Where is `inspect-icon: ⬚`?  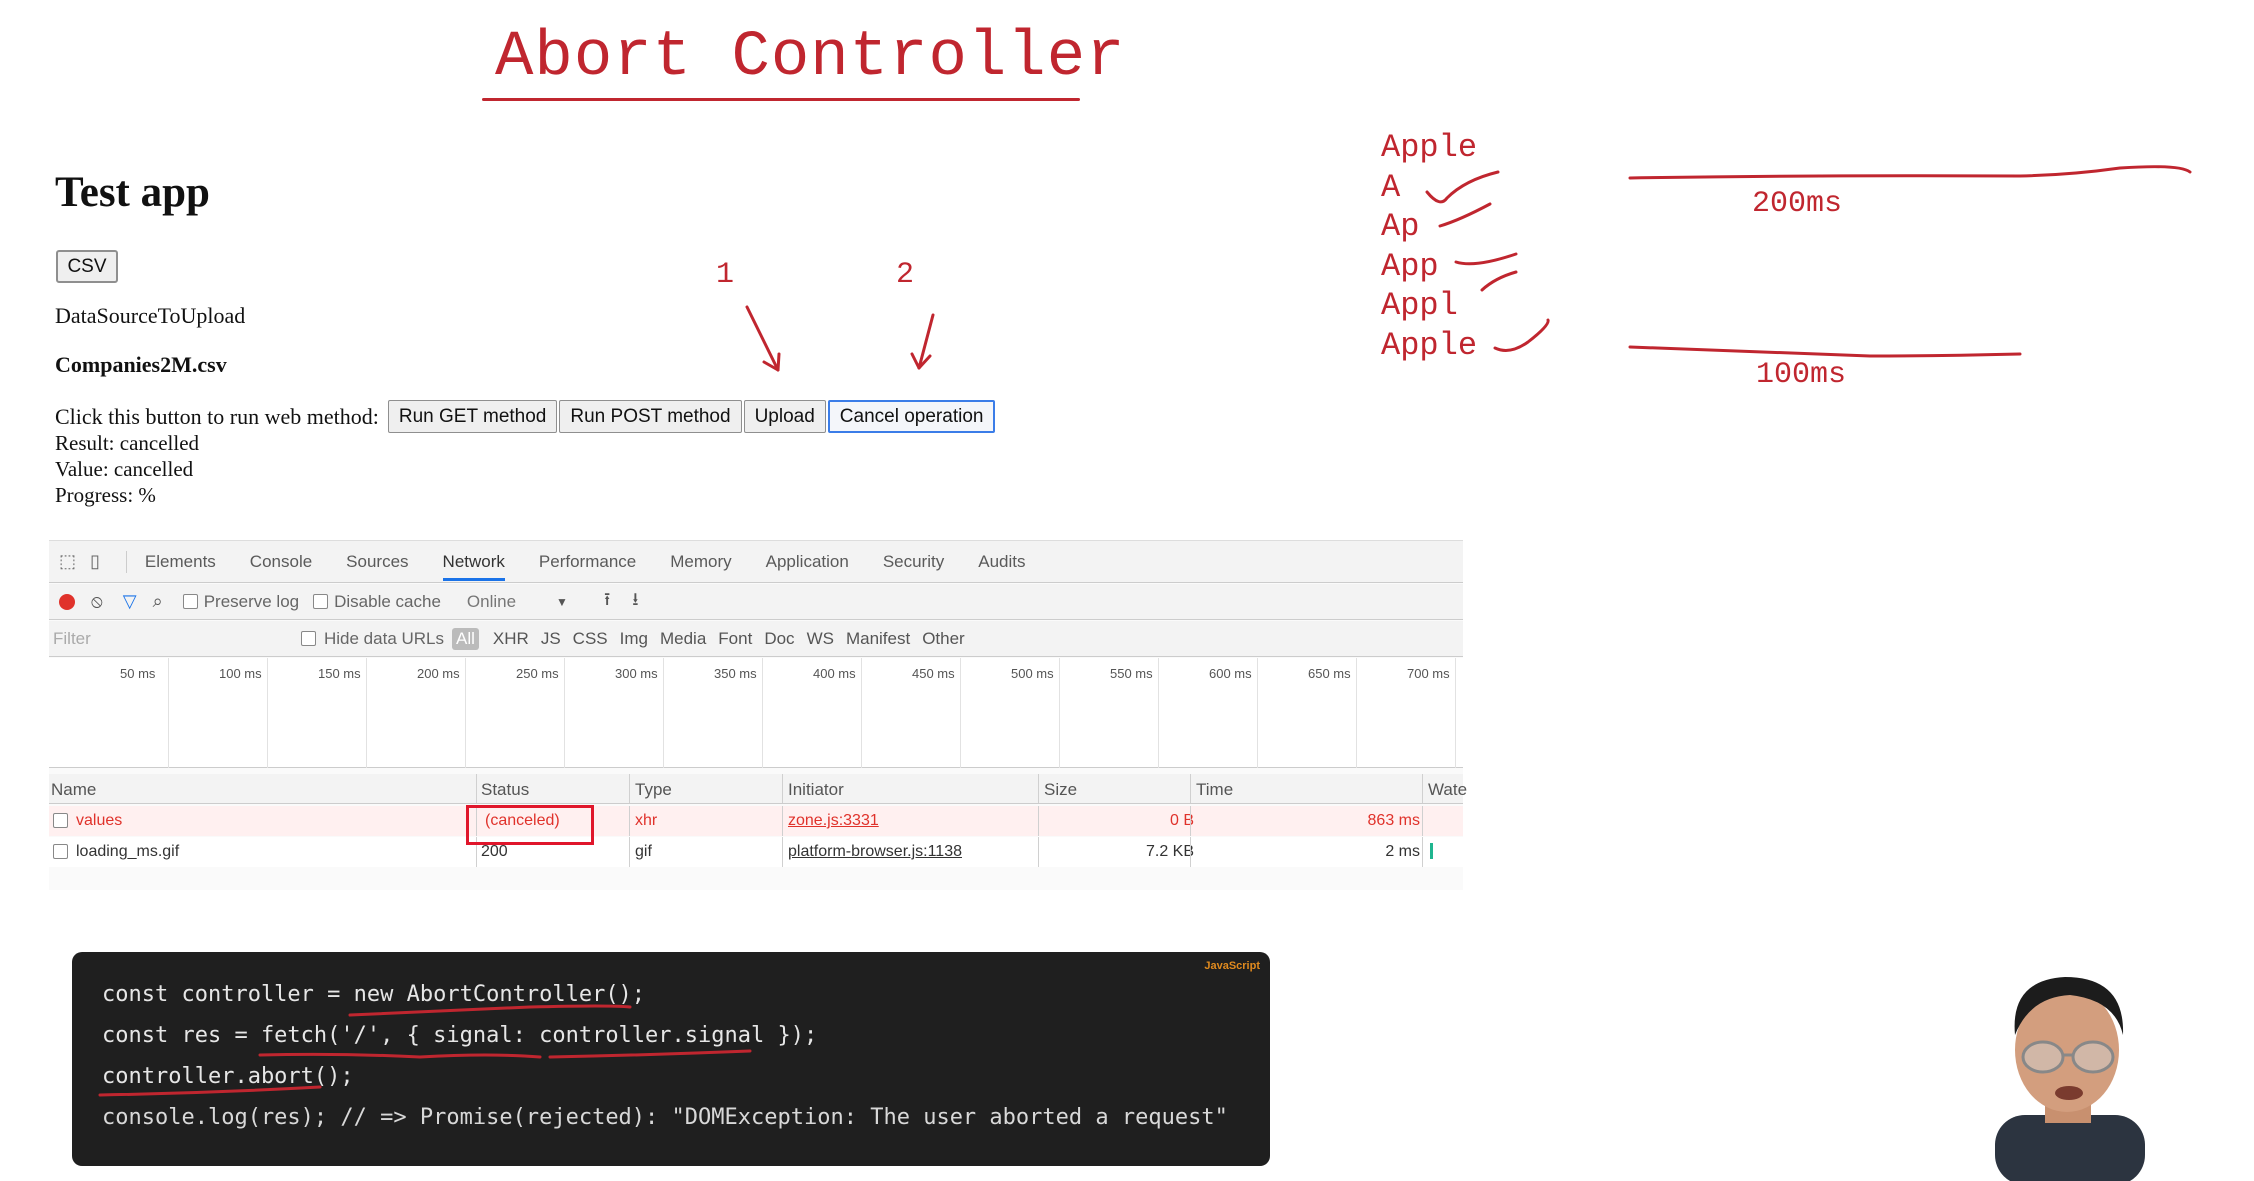 inspect-icon: ⬚ is located at coordinates (67, 561).